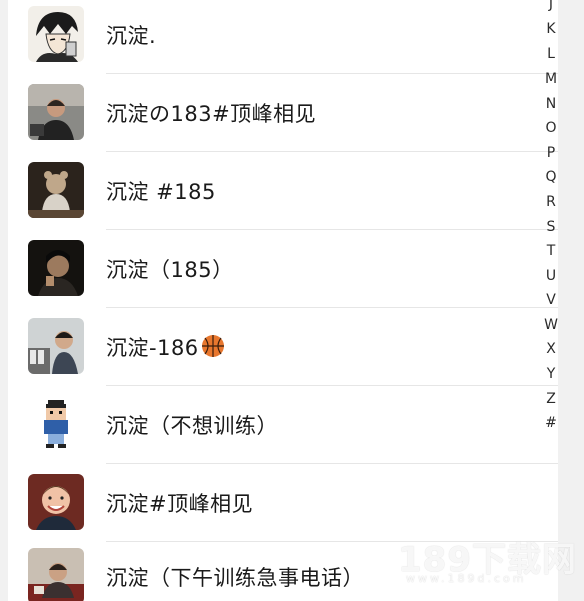 This screenshot has height=601, width=584. I want to click on index-letter-n: N, so click(548, 104).